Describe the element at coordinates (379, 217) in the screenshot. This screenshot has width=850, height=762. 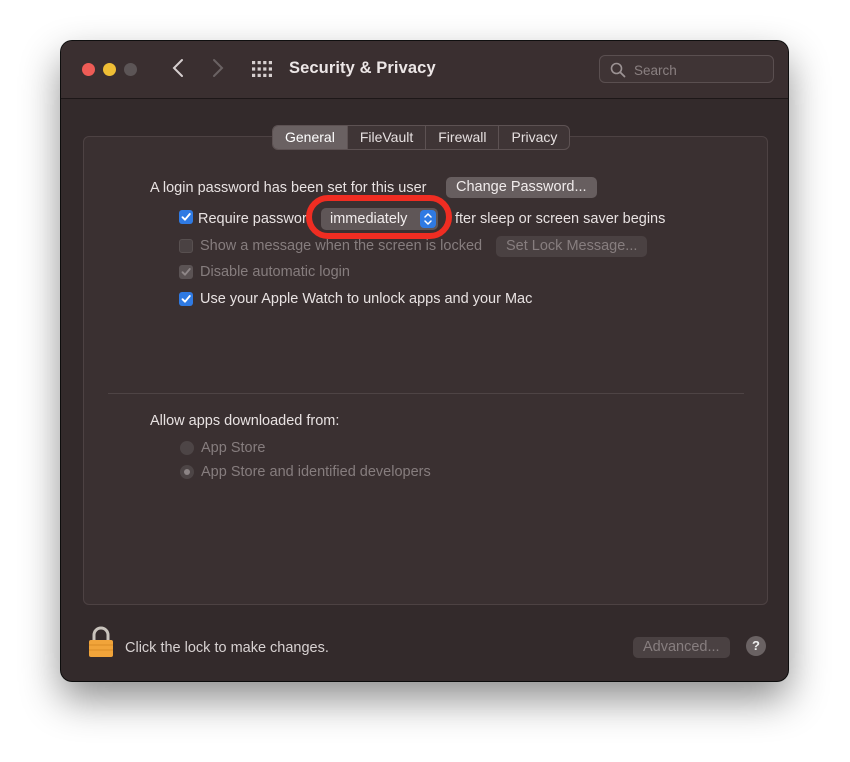
I see `annotation-highlight-ring` at that location.